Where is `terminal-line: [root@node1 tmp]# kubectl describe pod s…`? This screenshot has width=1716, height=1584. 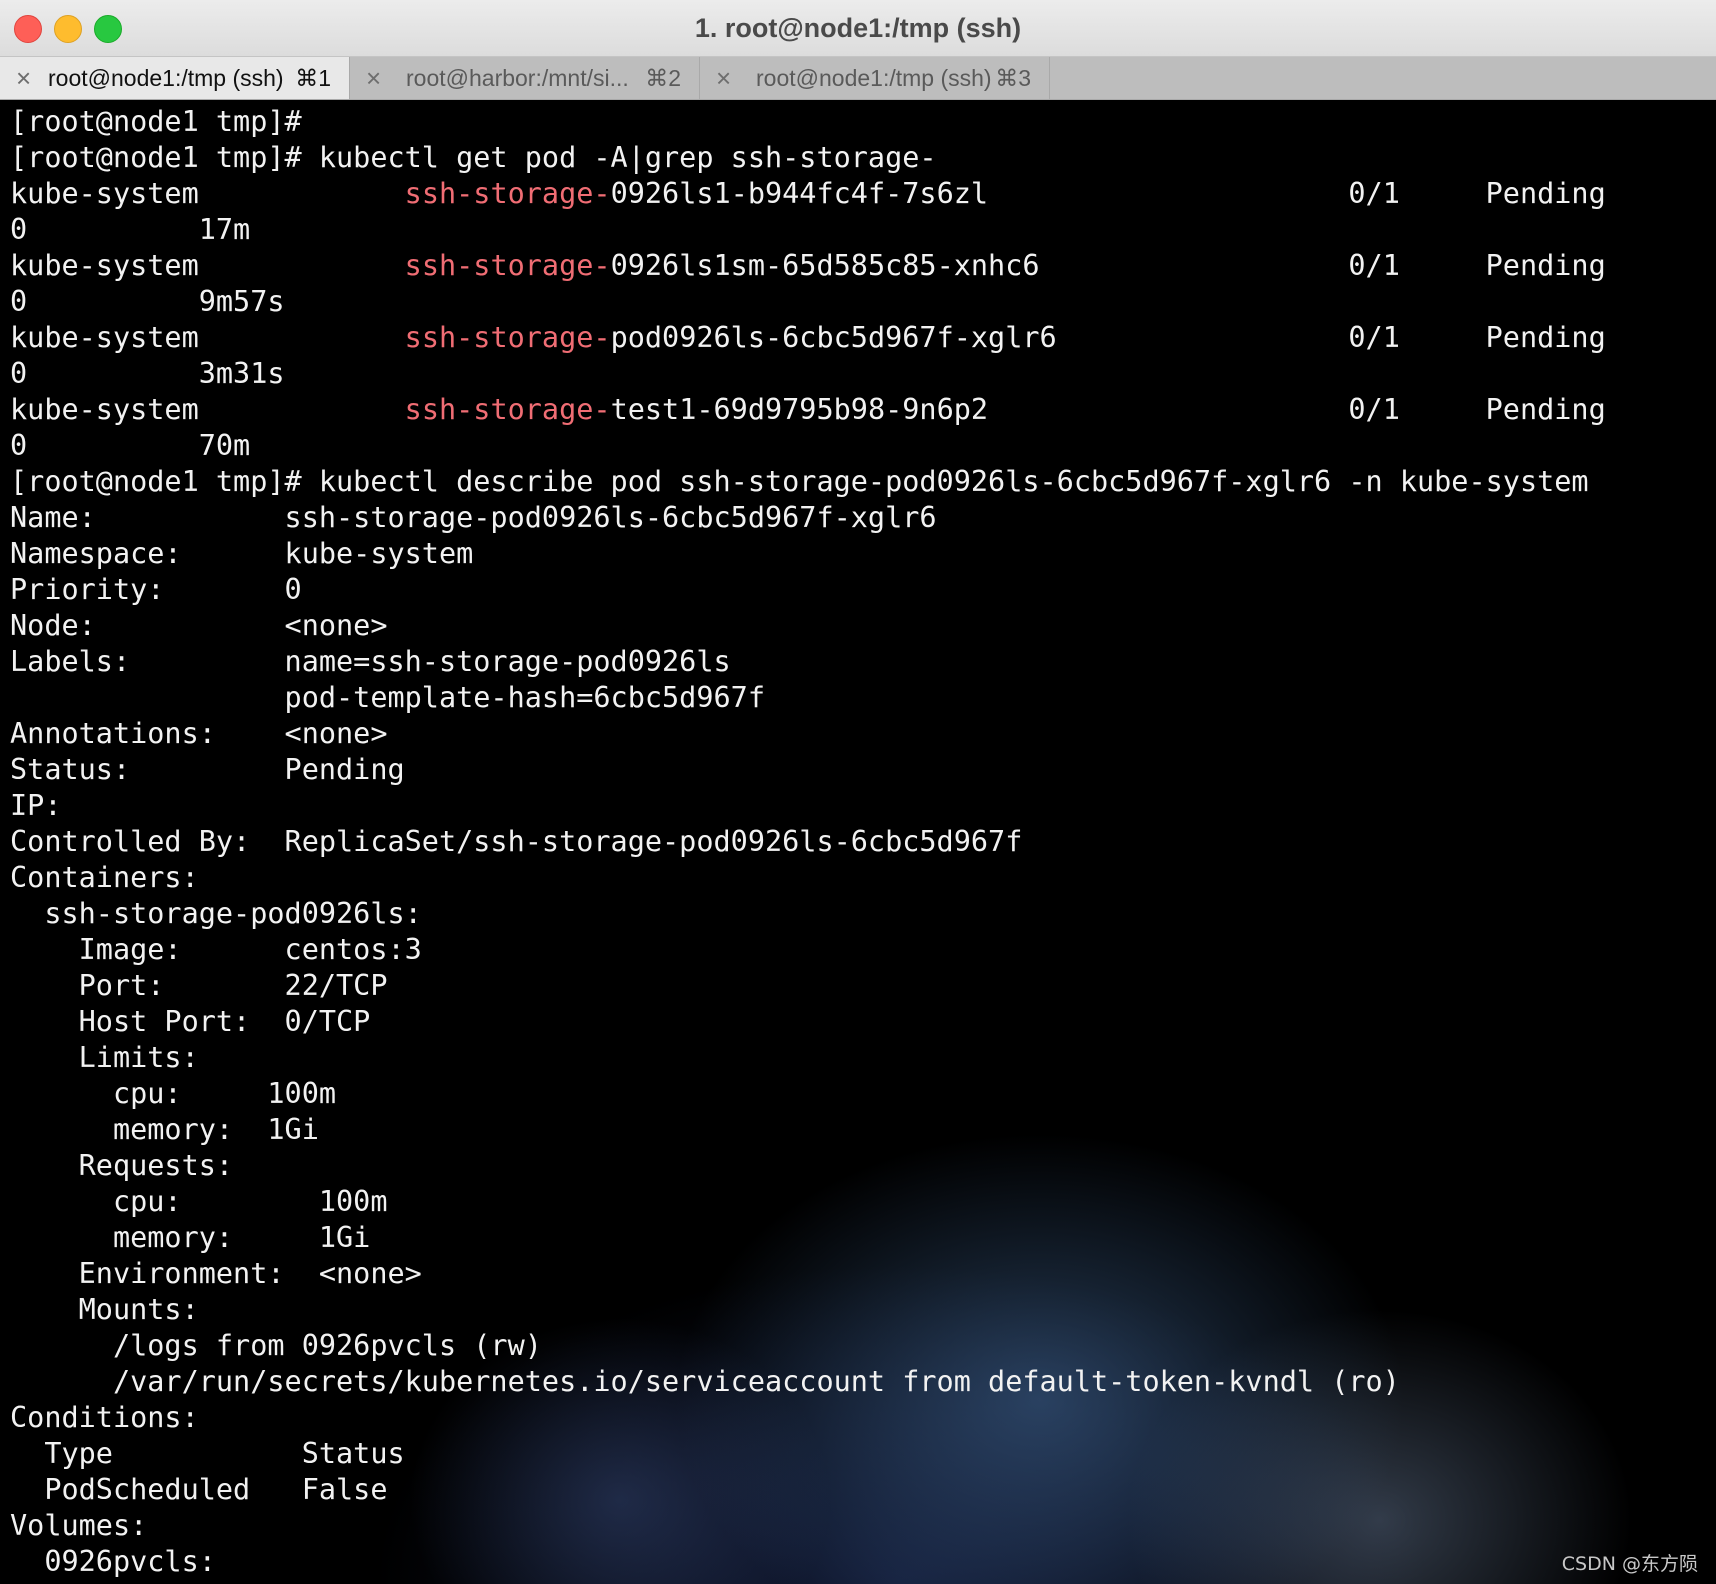 terminal-line: [root@node1 tmp]# kubectl describe pod s… is located at coordinates (799, 481).